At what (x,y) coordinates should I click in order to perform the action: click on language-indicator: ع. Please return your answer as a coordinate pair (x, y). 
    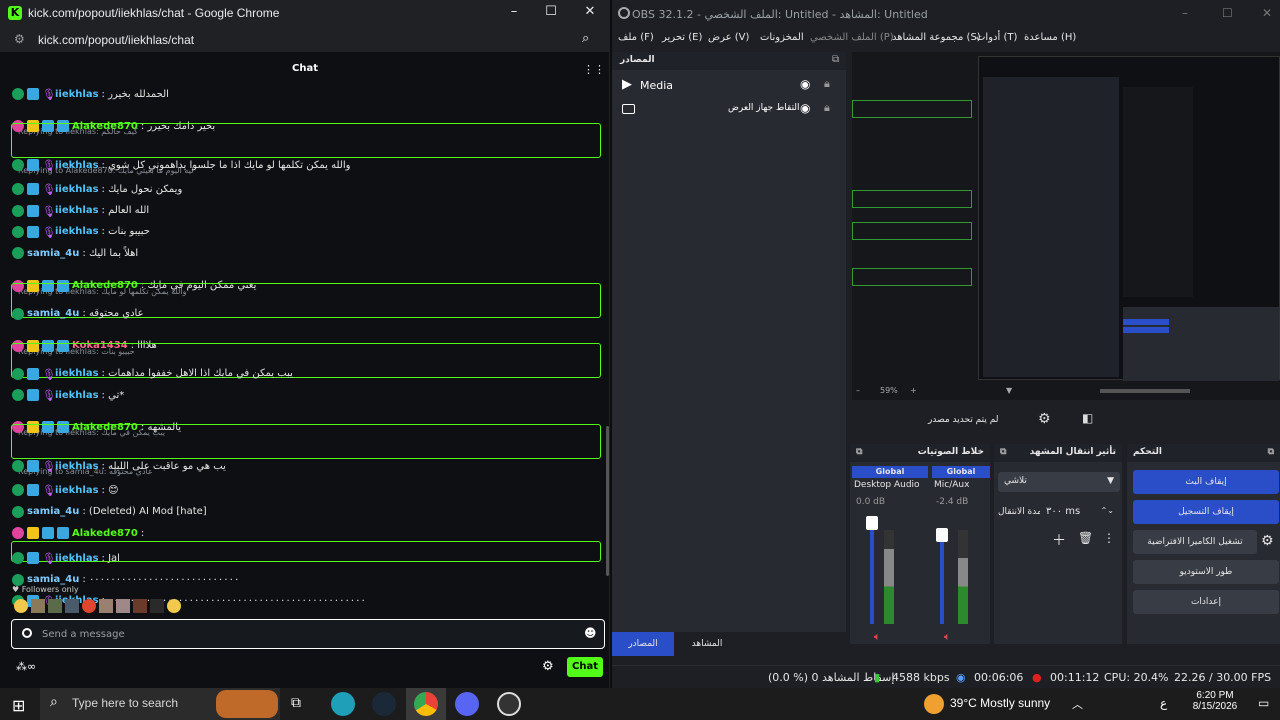
    Looking at the image, I should click on (1163, 703).